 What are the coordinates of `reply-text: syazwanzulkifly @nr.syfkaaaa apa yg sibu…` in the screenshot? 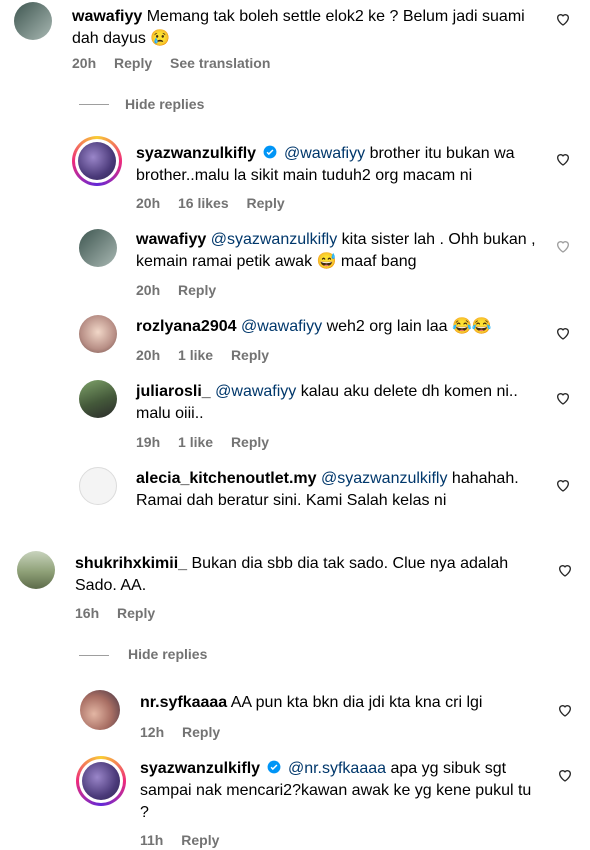 It's located at (340, 791).